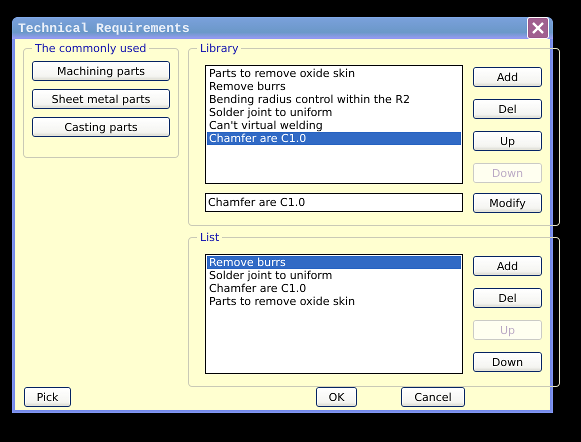 The image size is (581, 442). I want to click on text-field: Chamfer are C1.0, so click(334, 202).